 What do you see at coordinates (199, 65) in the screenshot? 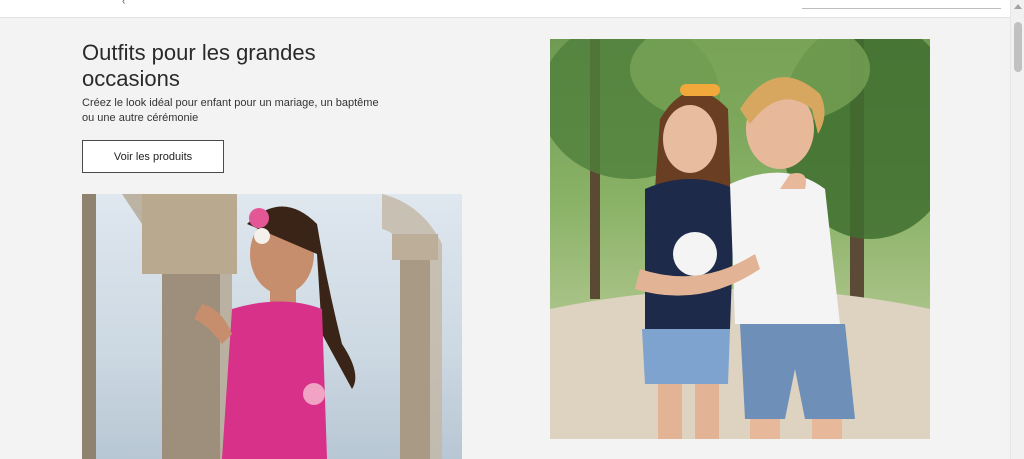
I see `section-title: Outfits pour les grandes occasions` at bounding box center [199, 65].